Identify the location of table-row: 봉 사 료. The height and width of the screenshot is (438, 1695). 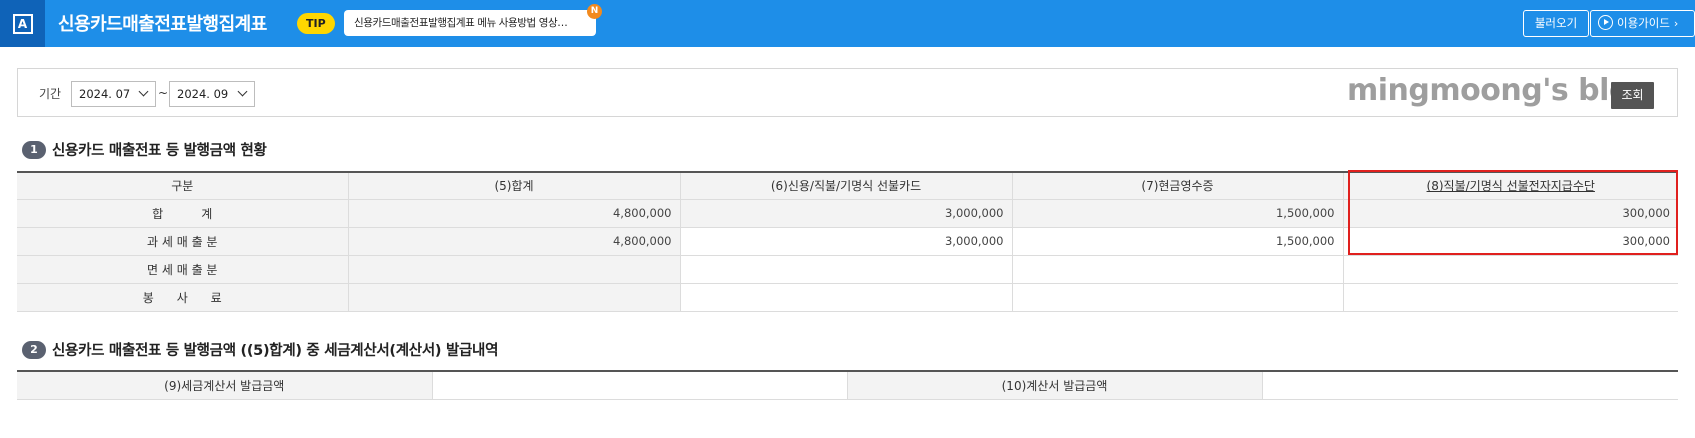
(847, 297).